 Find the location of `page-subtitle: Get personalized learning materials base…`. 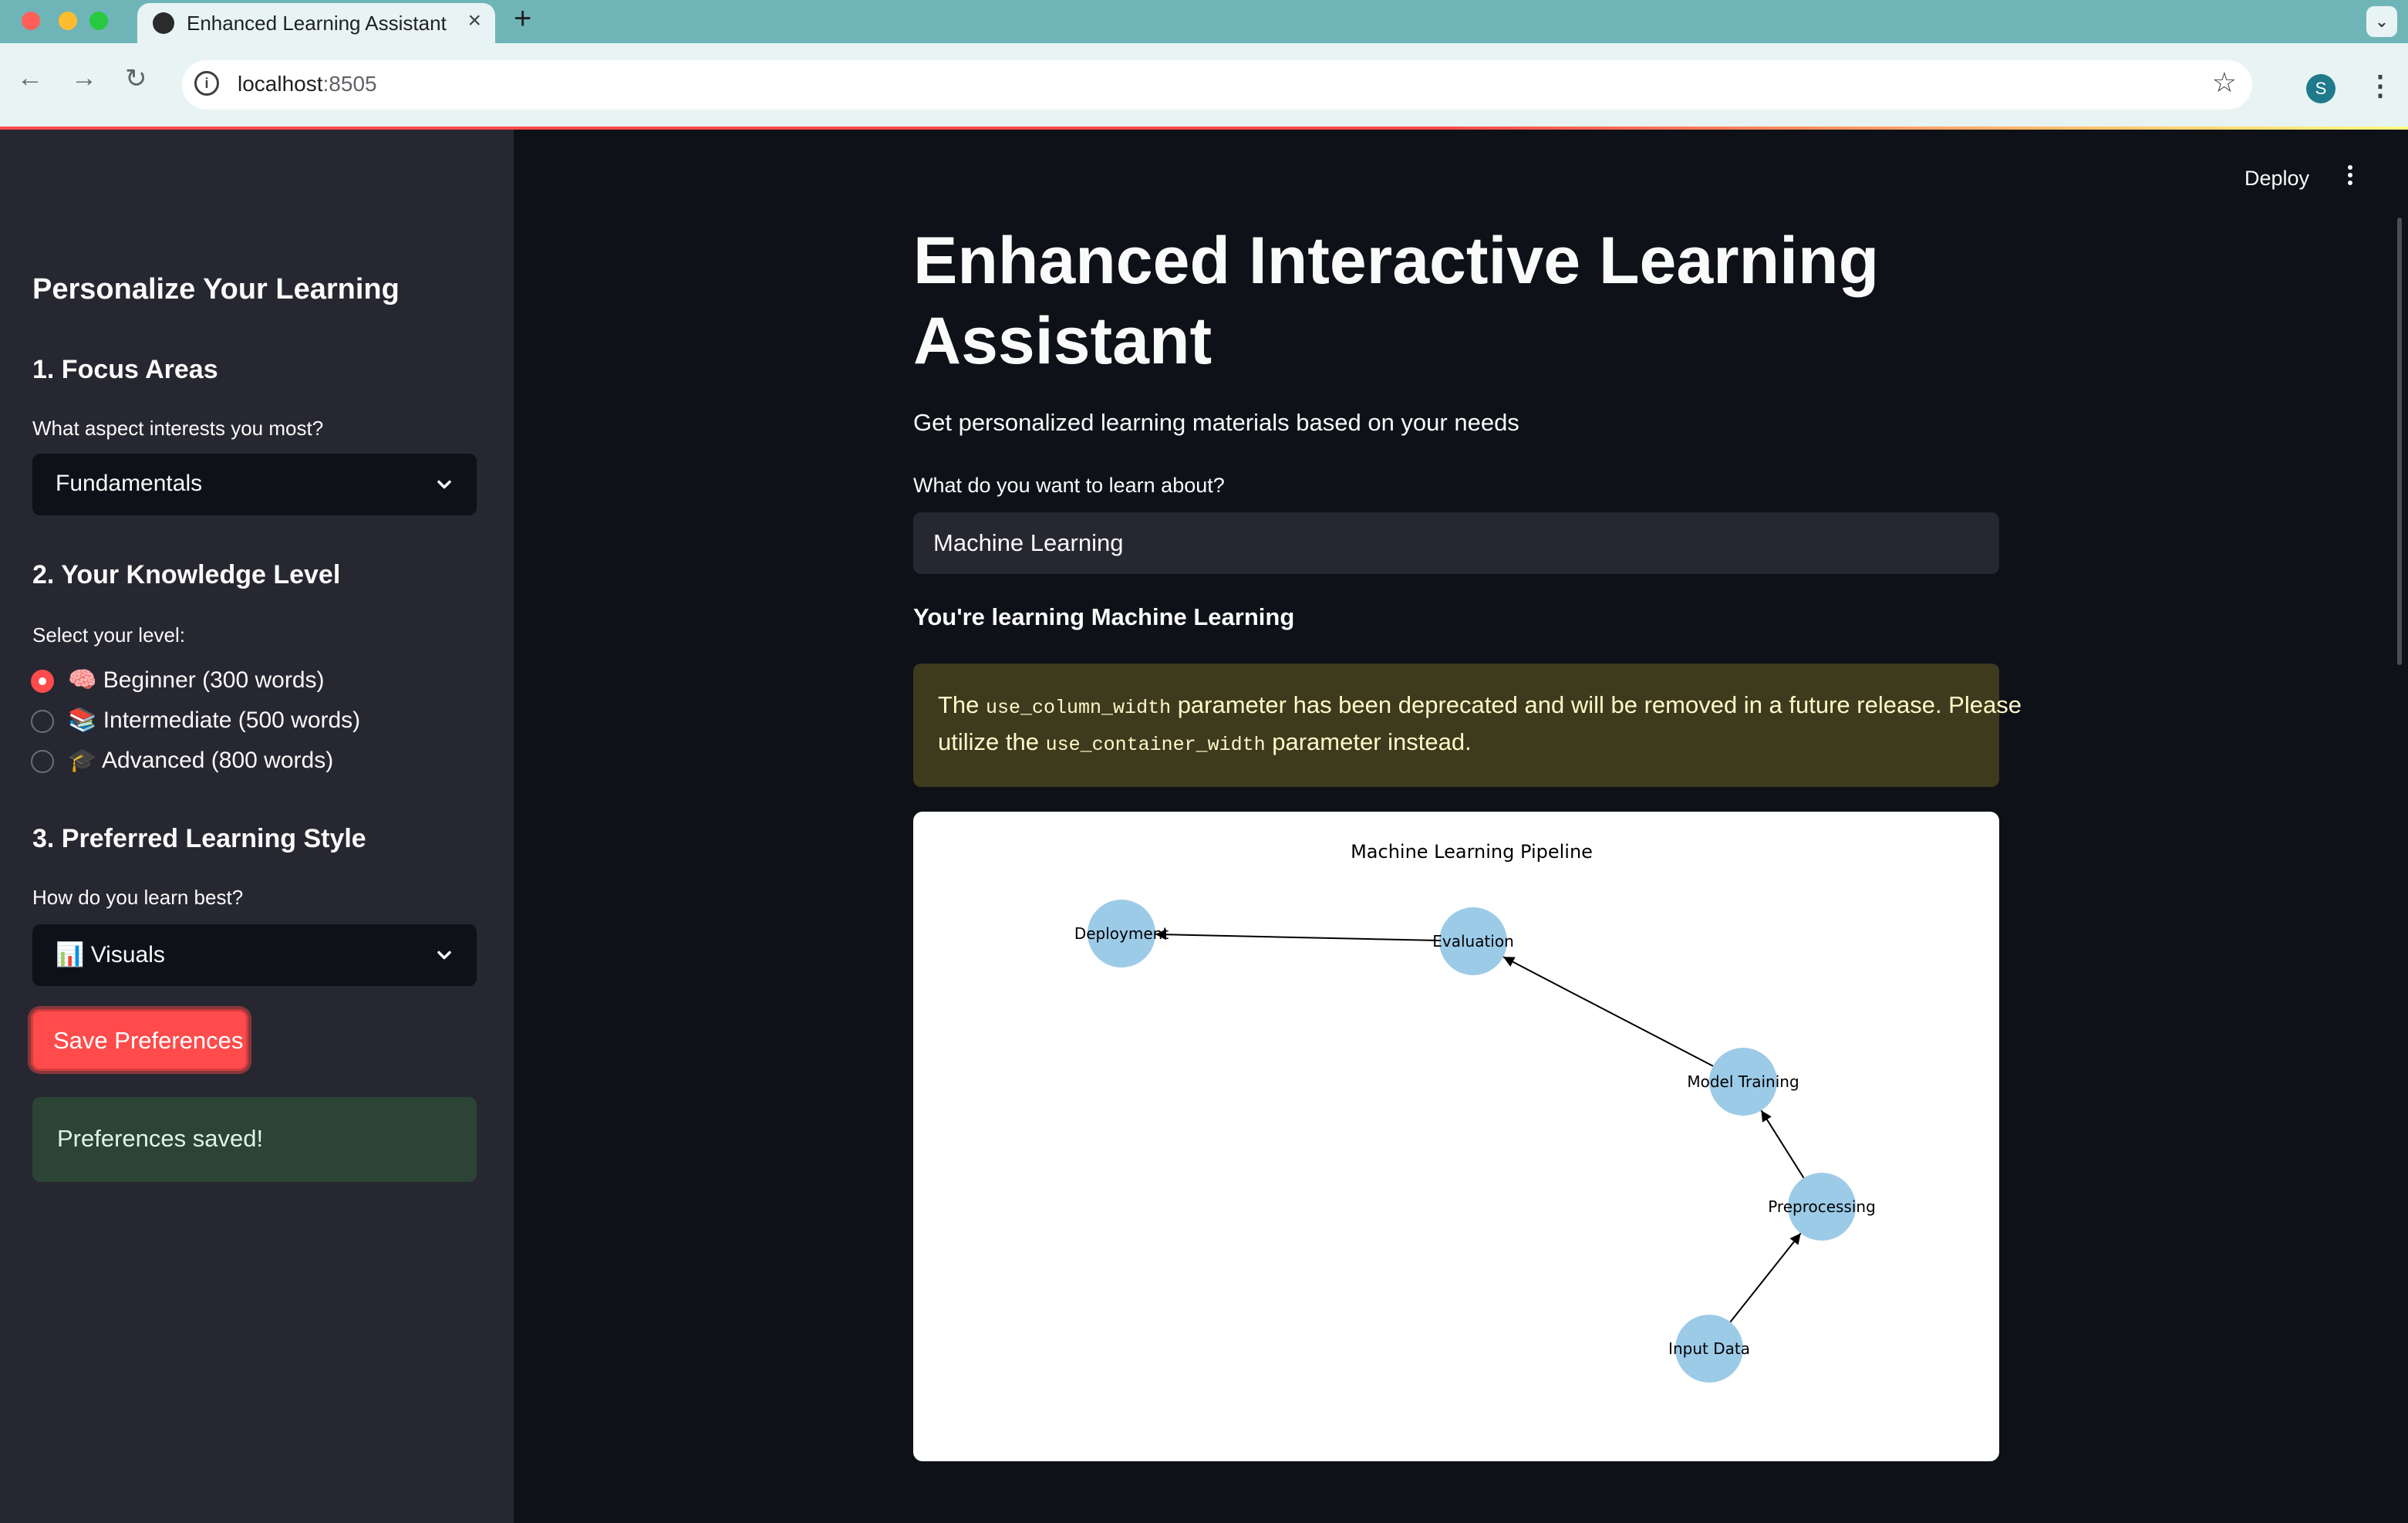

page-subtitle: Get personalized learning materials base… is located at coordinates (1216, 422).